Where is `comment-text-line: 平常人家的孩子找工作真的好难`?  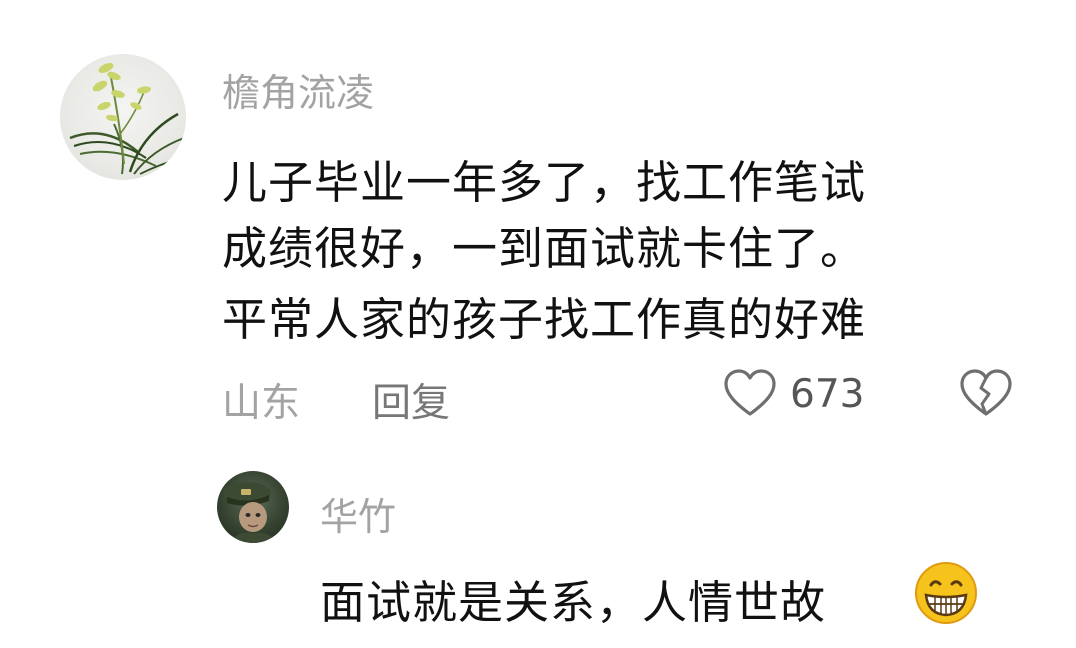 comment-text-line: 平常人家的孩子找工作真的好难 is located at coordinates (544, 319).